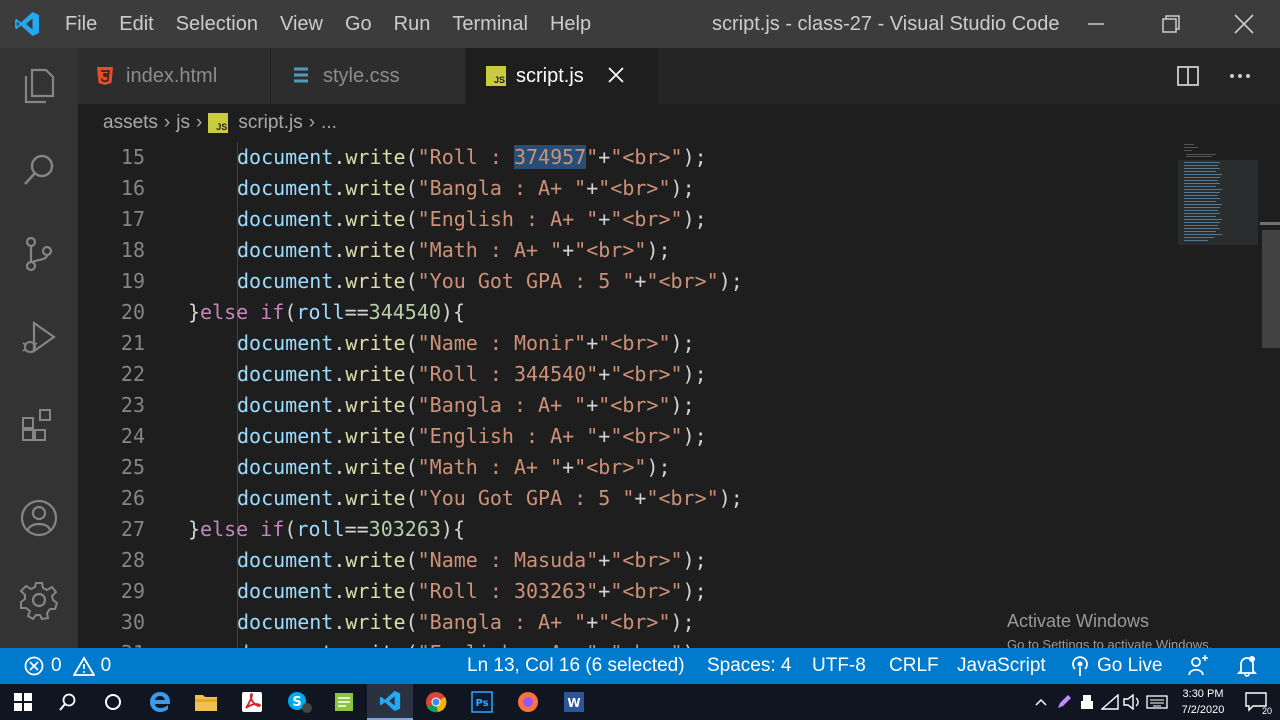 The width and height of the screenshot is (1280, 720). I want to click on photoshop-icon: Ps, so click(482, 702).